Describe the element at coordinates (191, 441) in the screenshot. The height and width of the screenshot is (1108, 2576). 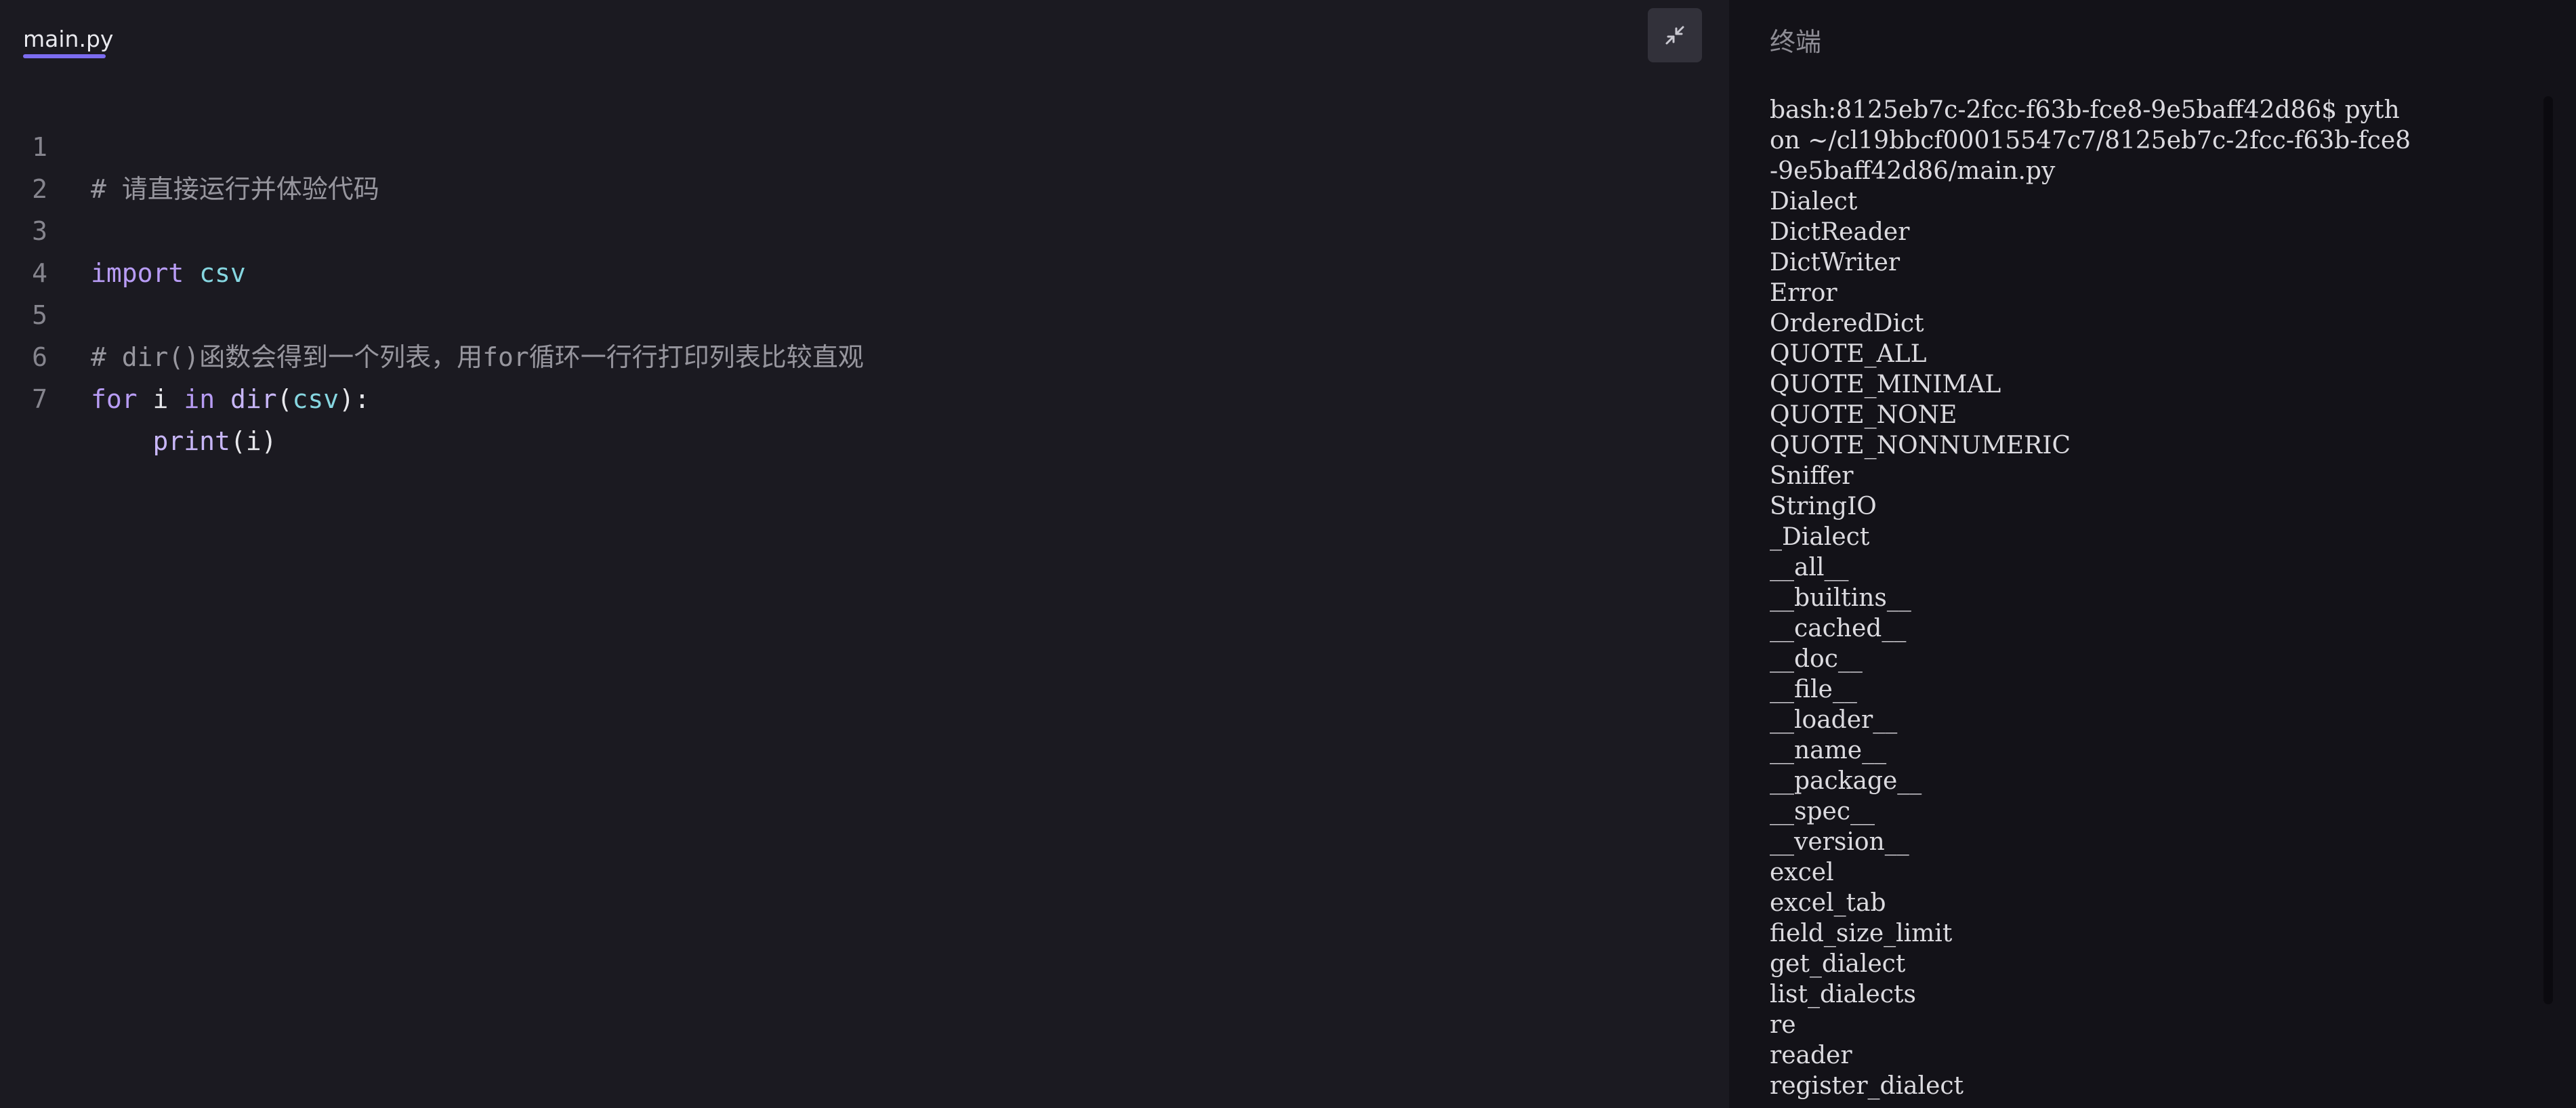
I see `builtin-print: print` at that location.